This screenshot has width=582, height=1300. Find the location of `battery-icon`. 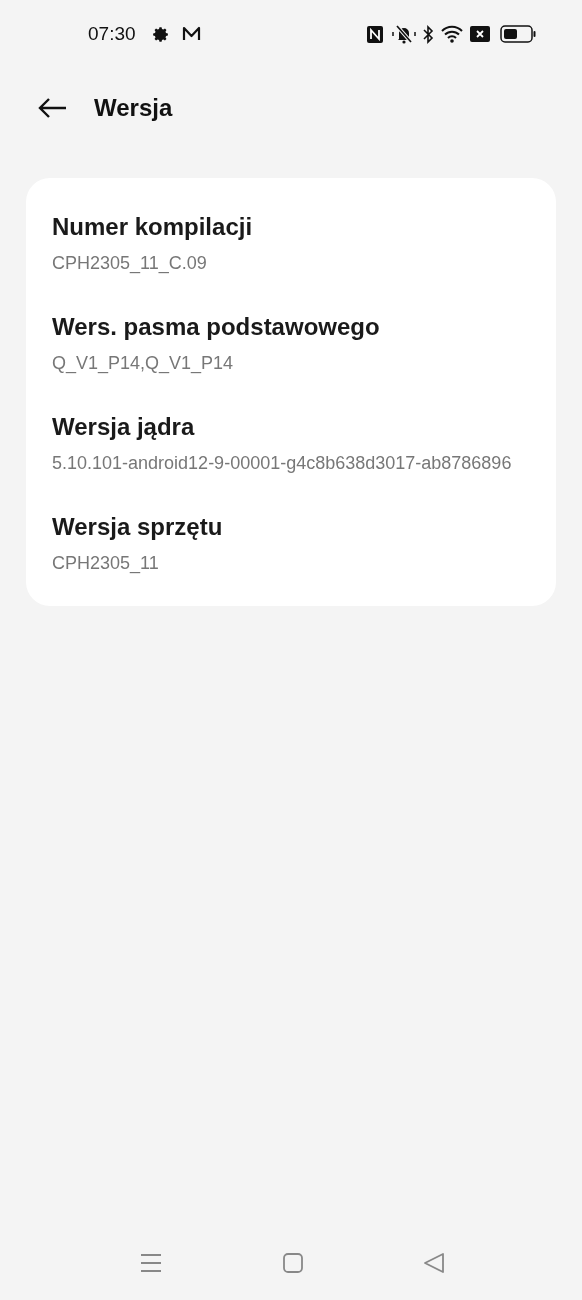

battery-icon is located at coordinates (518, 34).